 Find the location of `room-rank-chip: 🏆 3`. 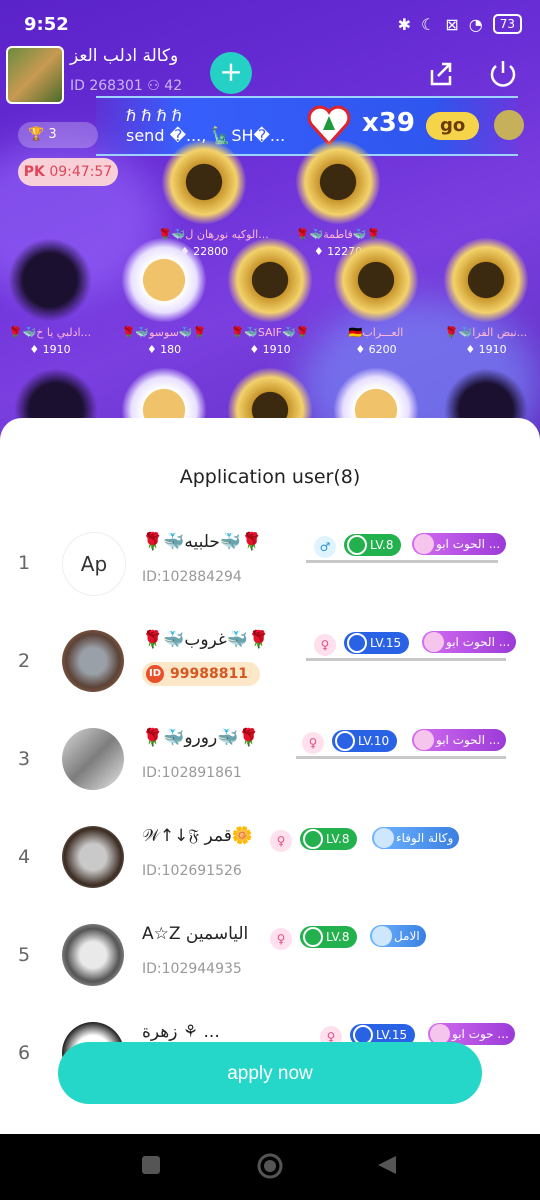

room-rank-chip: 🏆 3 is located at coordinates (58, 135).